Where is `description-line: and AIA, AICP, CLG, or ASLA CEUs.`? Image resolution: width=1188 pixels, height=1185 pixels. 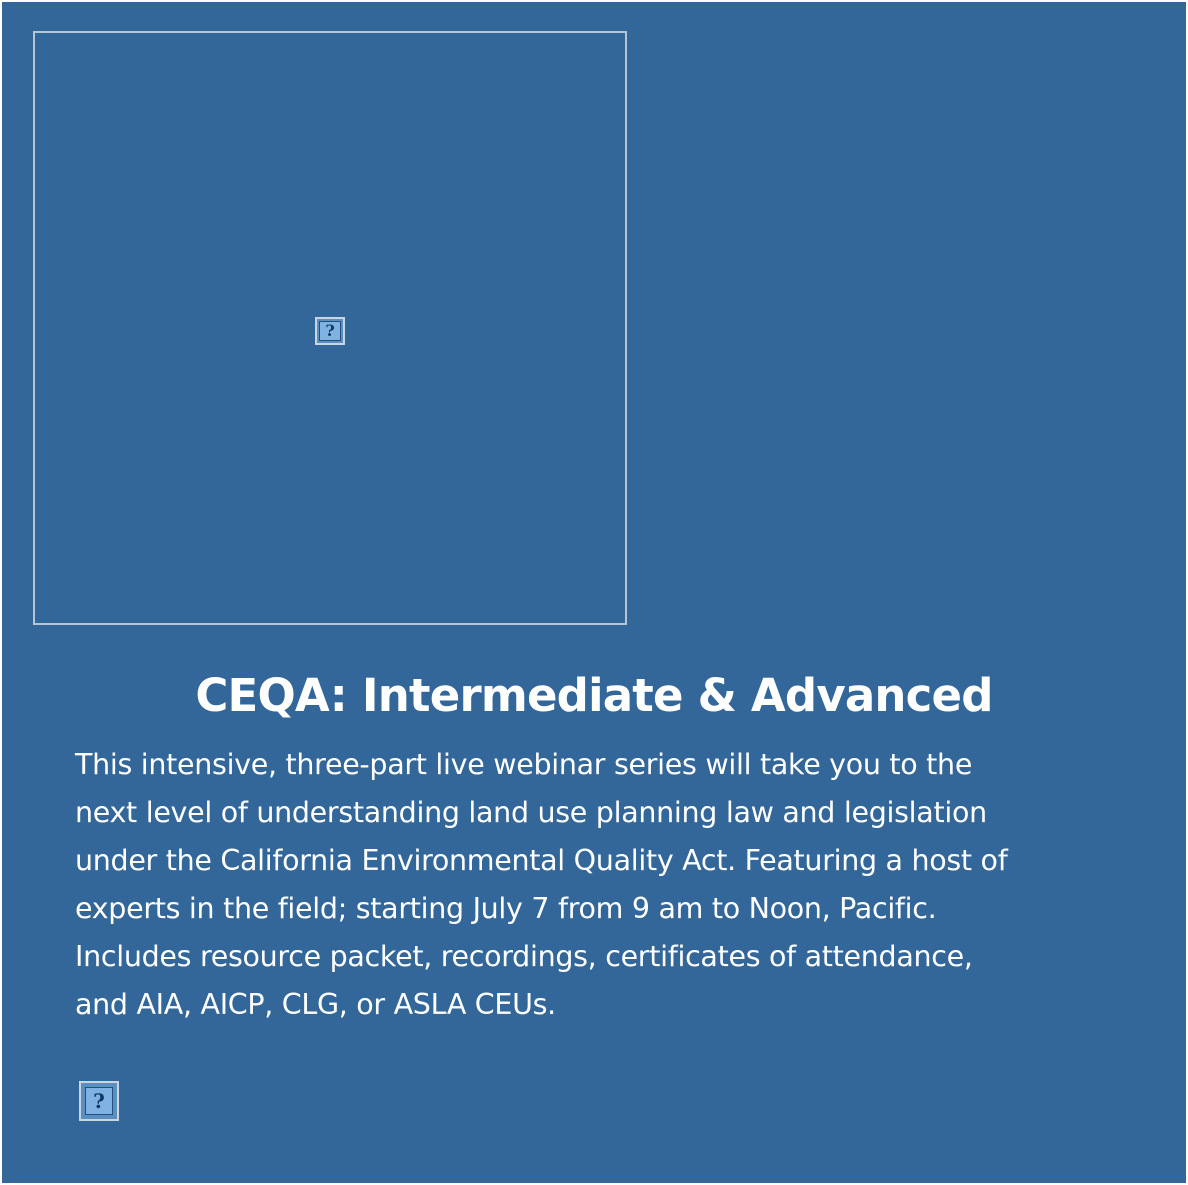 description-line: and AIA, AICP, CLG, or ASLA CEUs. is located at coordinates (315, 1004).